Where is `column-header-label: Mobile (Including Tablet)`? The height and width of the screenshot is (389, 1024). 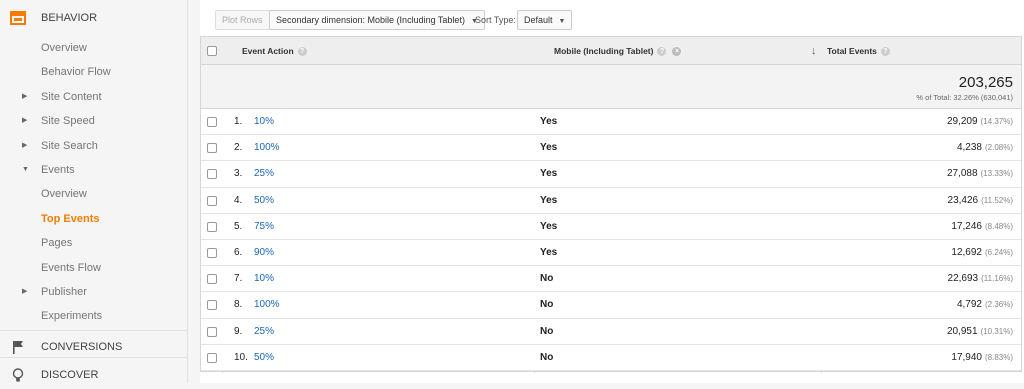 column-header-label: Mobile (Including Tablet) is located at coordinates (604, 51).